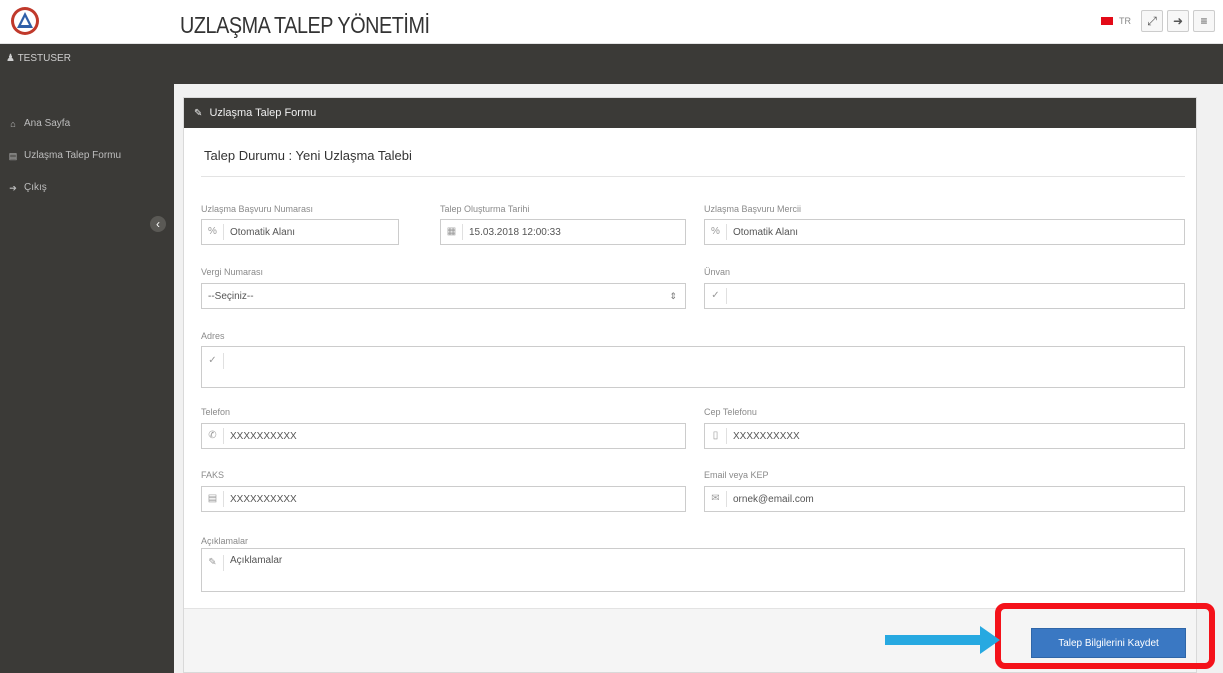 Image resolution: width=1223 pixels, height=673 pixels. I want to click on panel-title: Uzlaşma Talep Formu, so click(263, 113).